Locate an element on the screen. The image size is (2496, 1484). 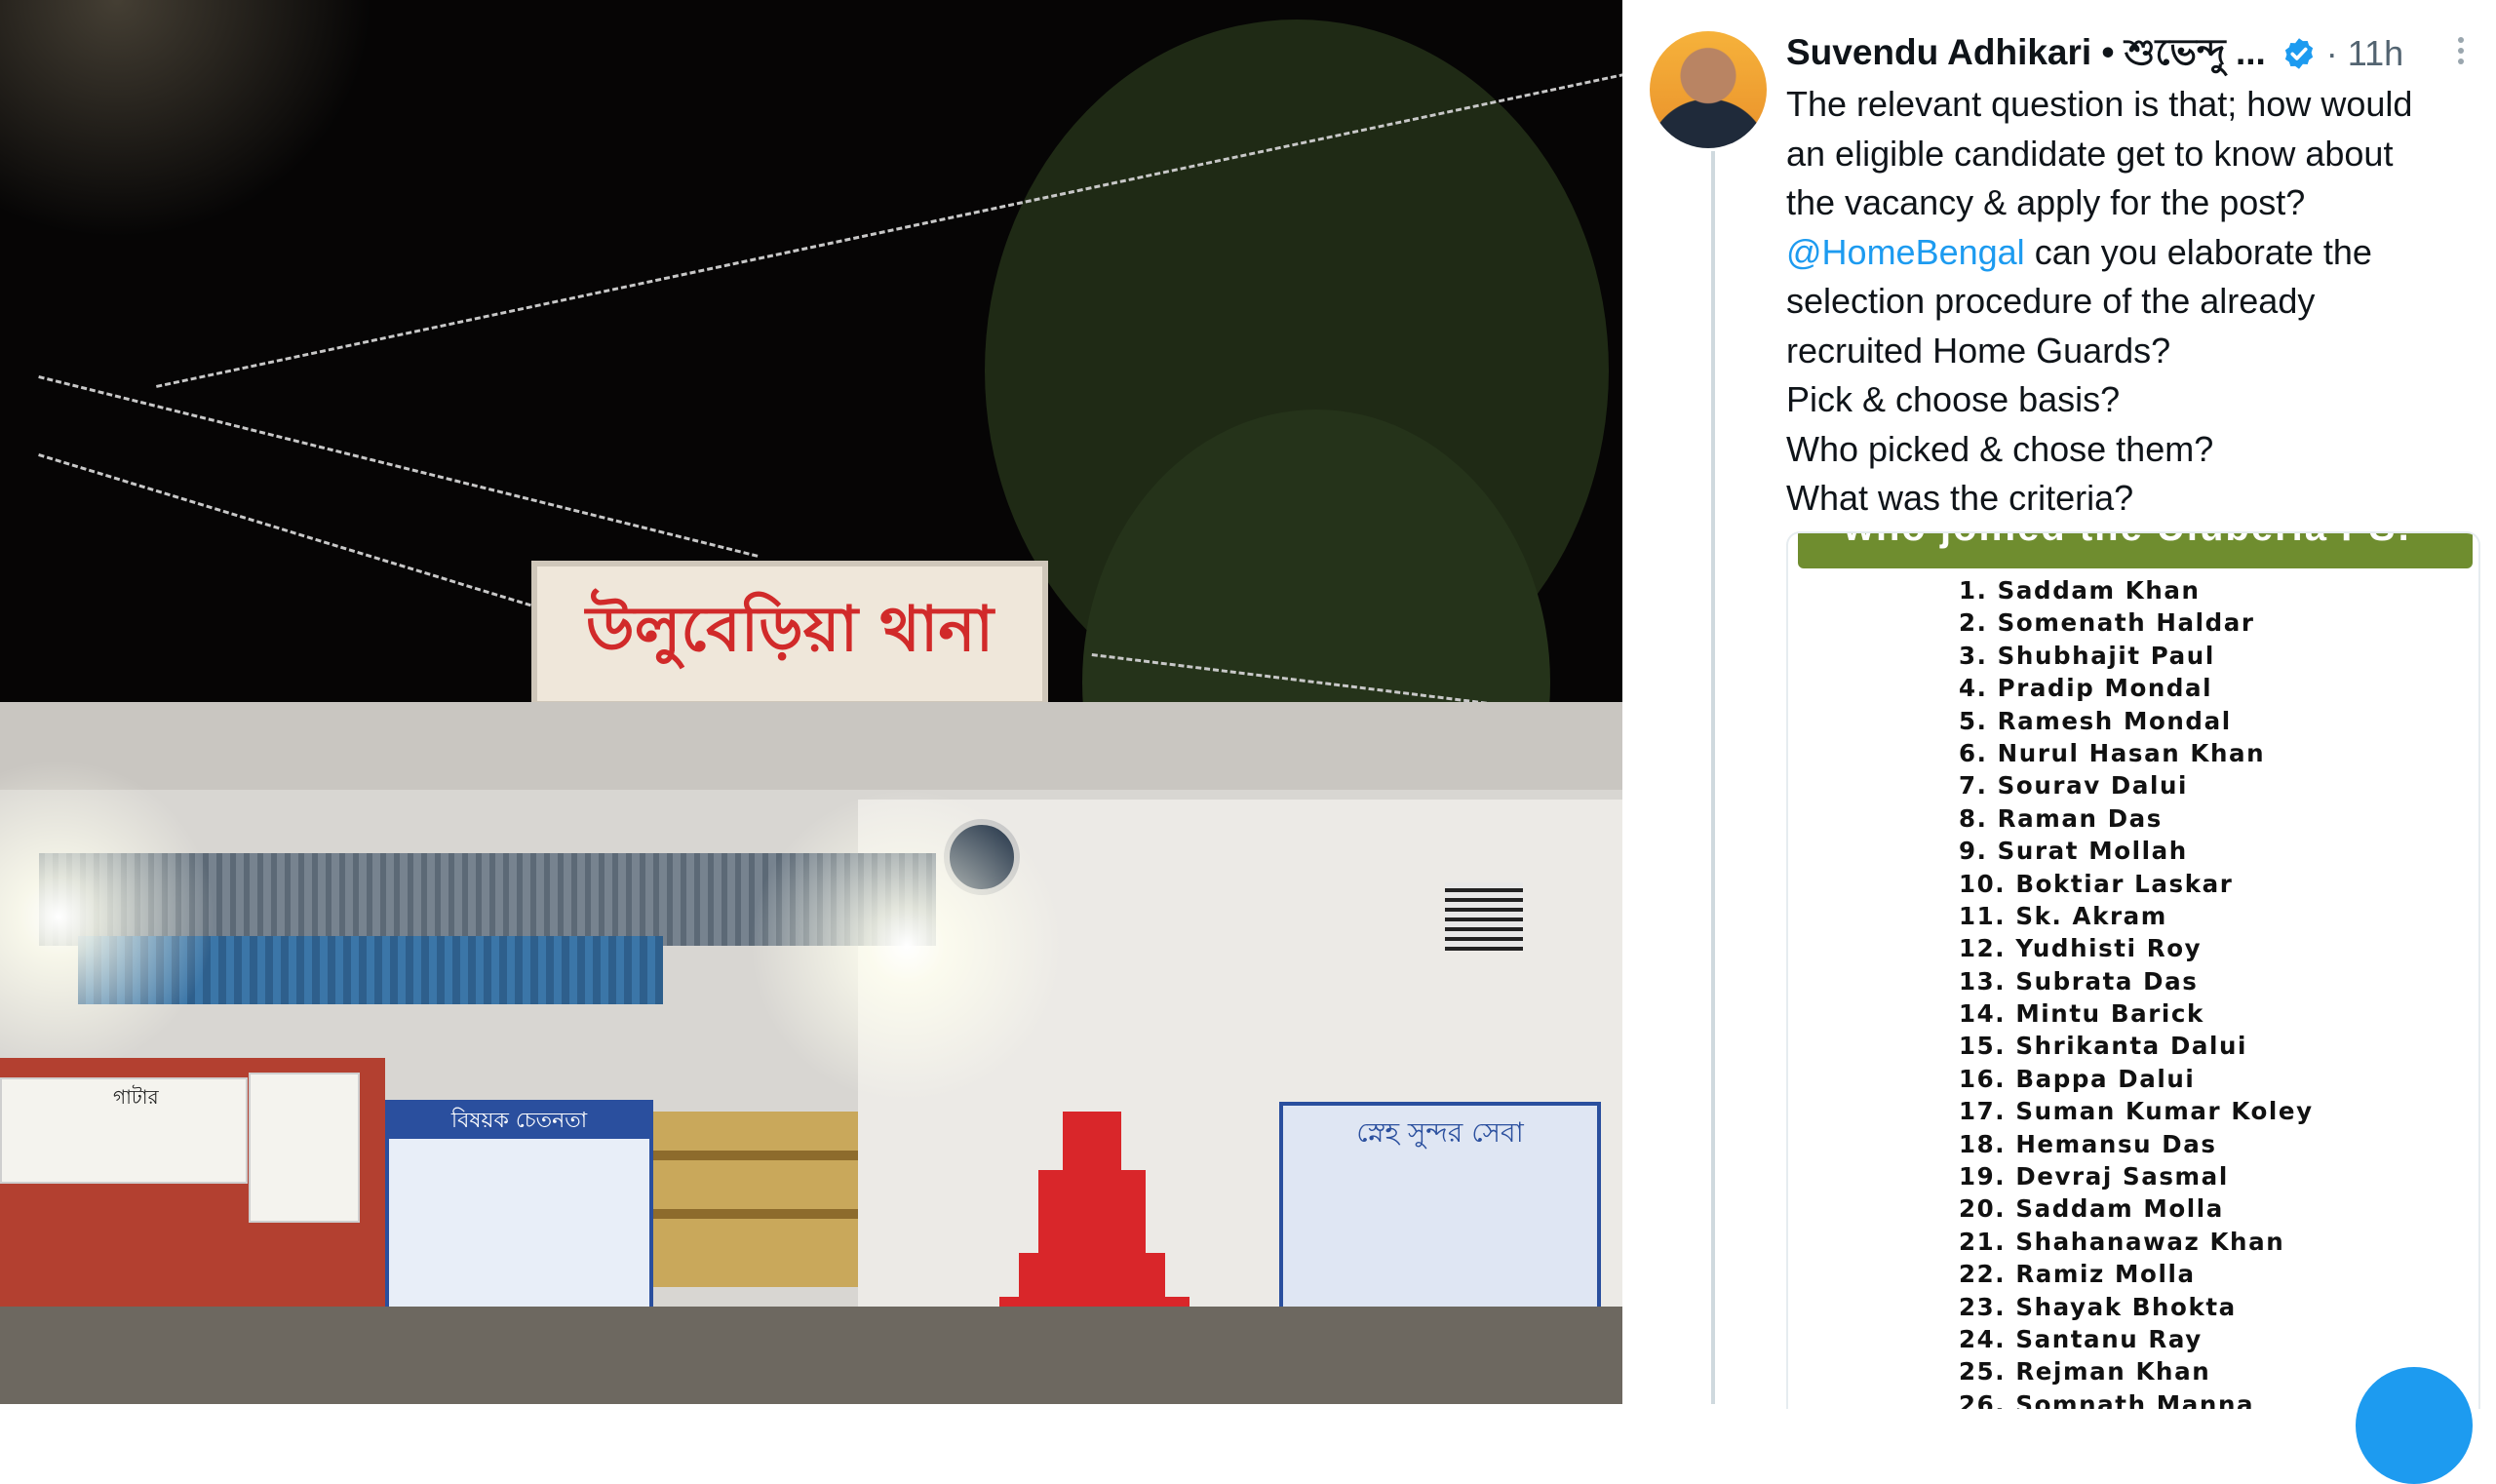
tweet-text-line: recruited Home Guards? is located at coordinates (1978, 350).